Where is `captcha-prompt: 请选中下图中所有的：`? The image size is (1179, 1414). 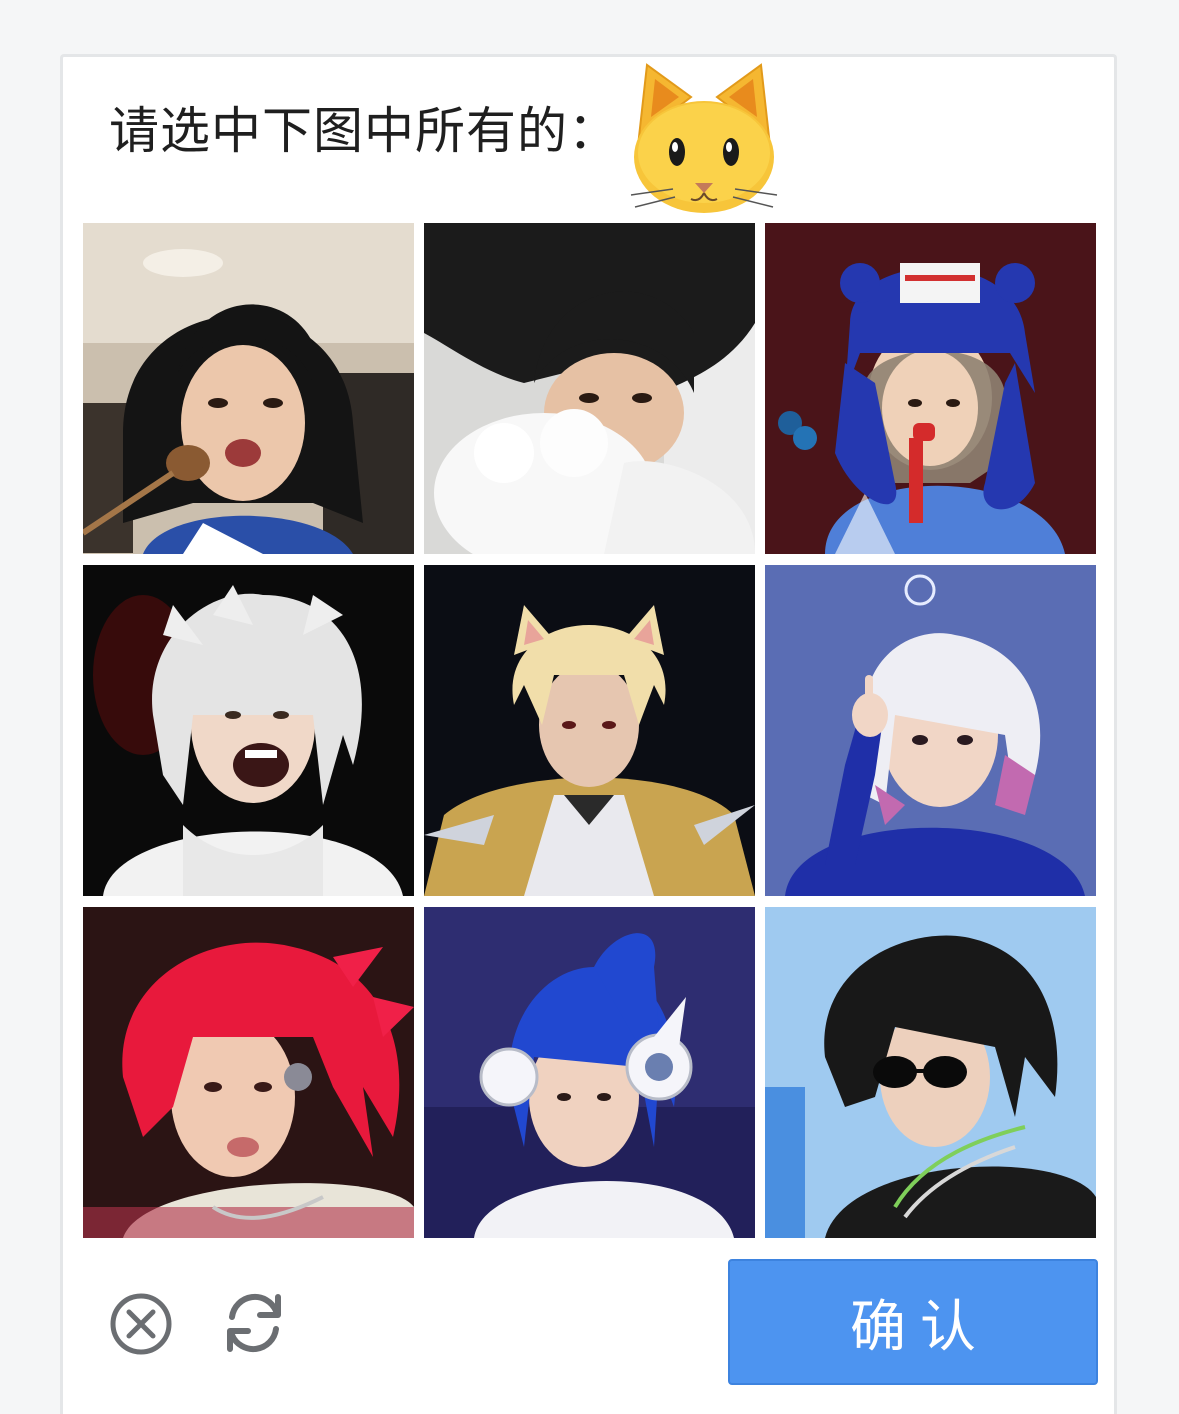 captcha-prompt: 请选中下图中所有的： is located at coordinates (364, 131).